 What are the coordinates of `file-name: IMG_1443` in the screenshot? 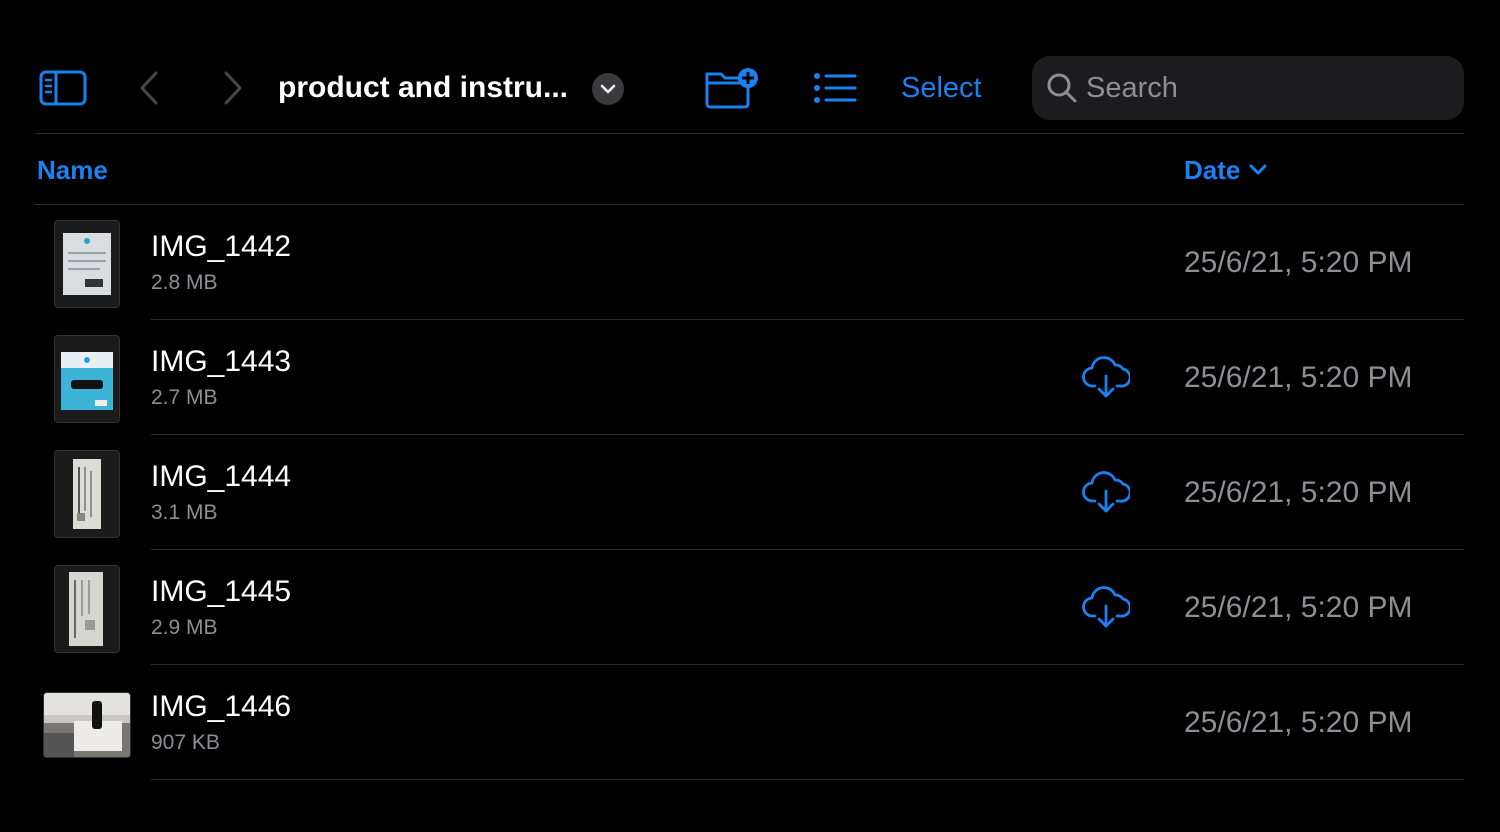 It's located at (221, 361).